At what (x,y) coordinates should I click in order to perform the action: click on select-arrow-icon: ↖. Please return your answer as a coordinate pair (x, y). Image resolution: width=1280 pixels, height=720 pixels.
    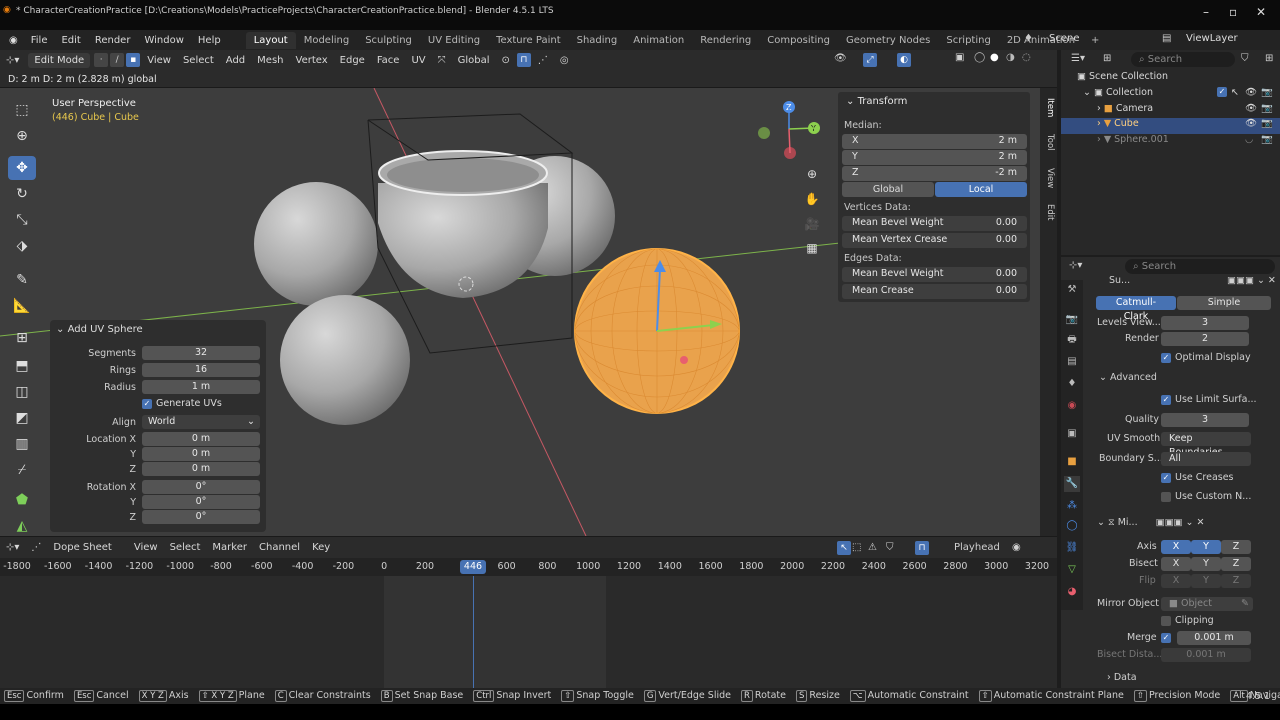
    Looking at the image, I should click on (1235, 92).